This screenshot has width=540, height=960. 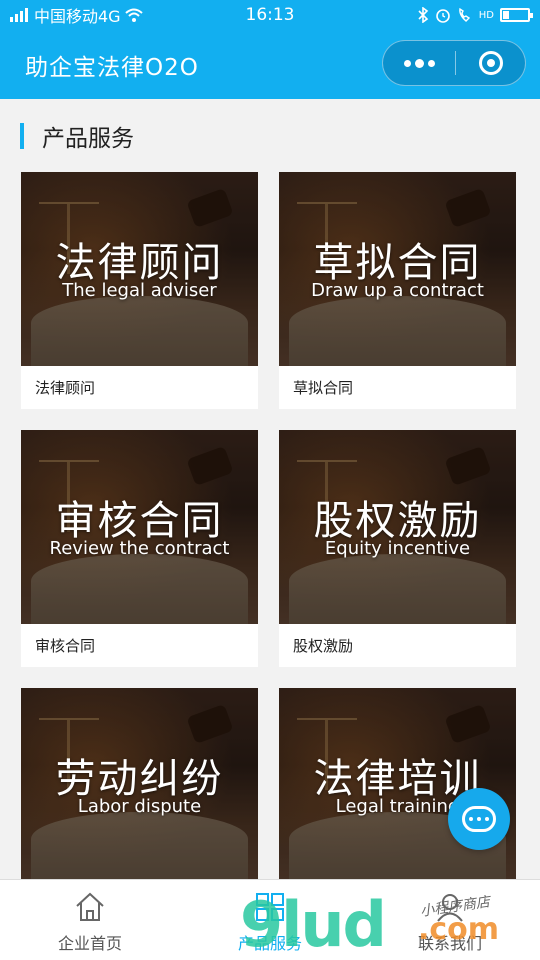 I want to click on tab-contact-label: 联系我们, so click(x=449, y=943).